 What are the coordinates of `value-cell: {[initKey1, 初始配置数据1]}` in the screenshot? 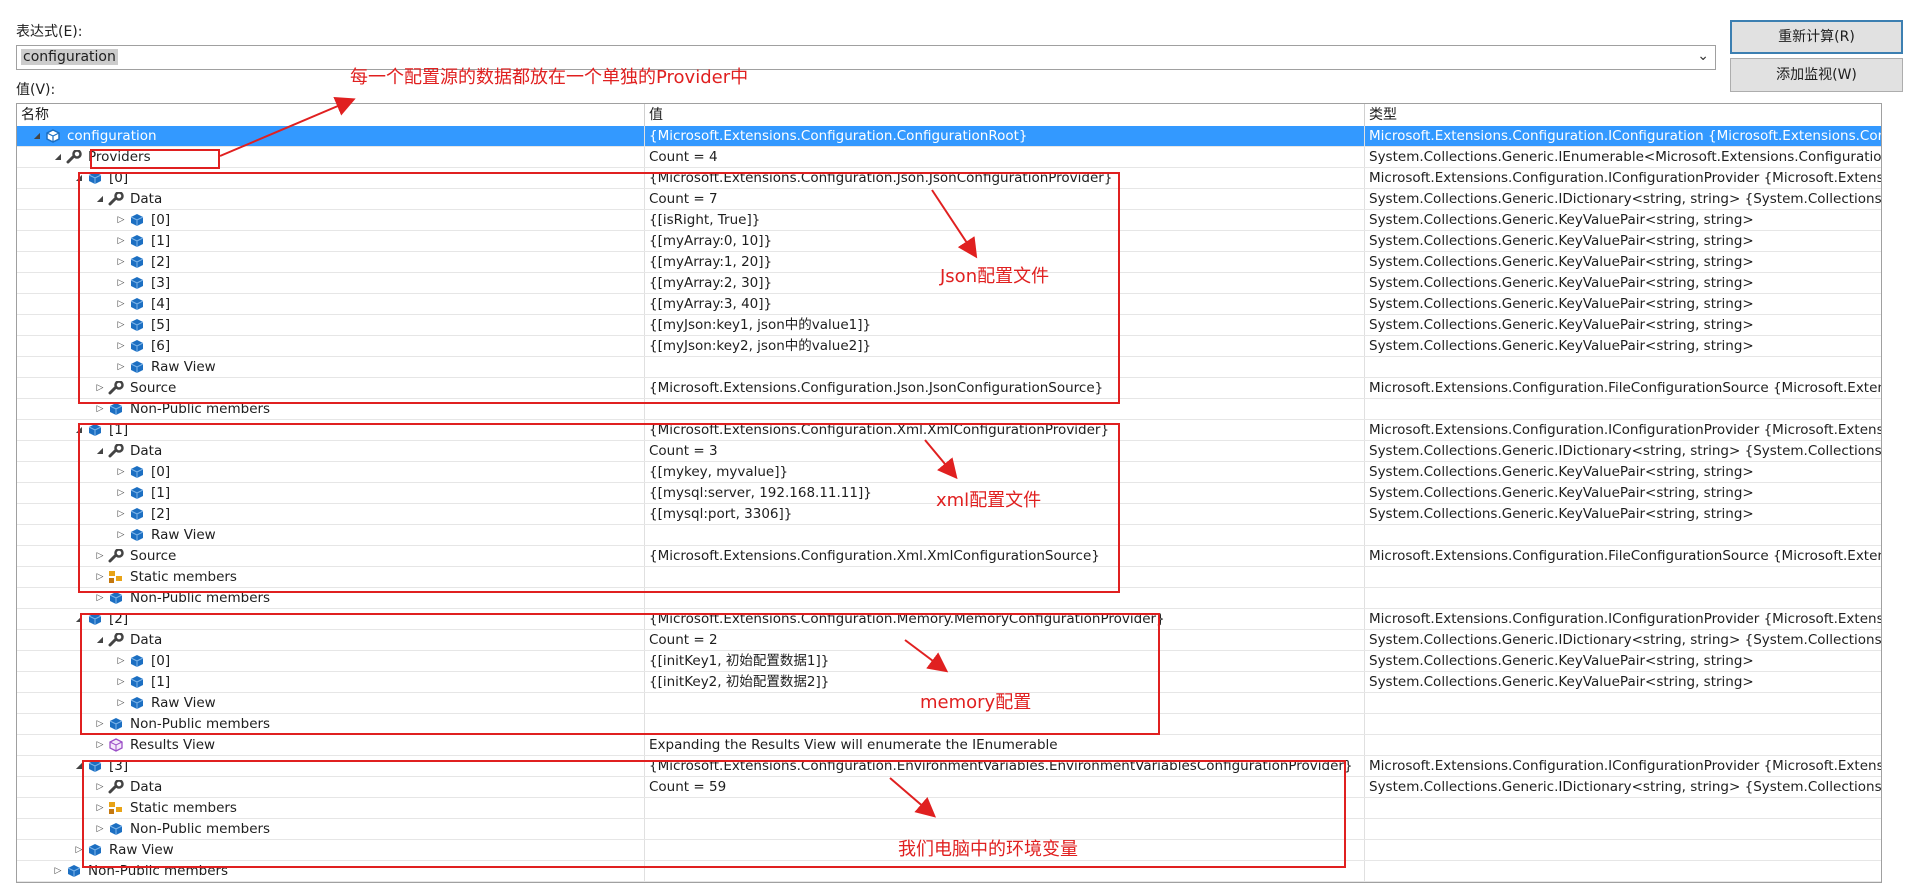 It's located at (1005, 661).